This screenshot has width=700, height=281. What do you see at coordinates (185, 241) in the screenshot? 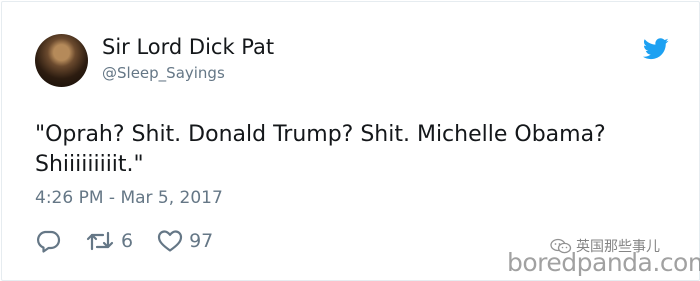
I see `like-button: 97` at bounding box center [185, 241].